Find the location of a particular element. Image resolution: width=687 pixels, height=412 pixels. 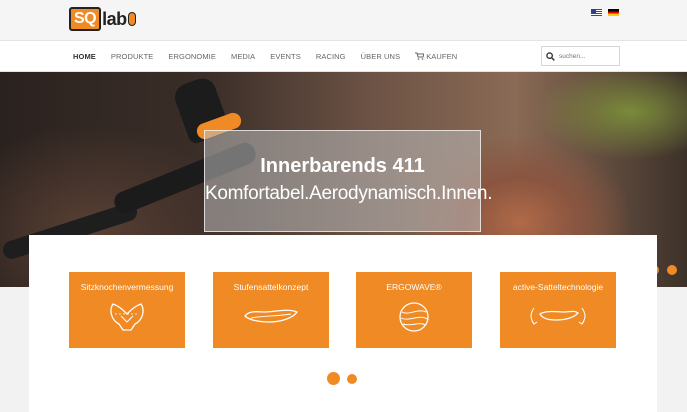

feature-card-sitzknochenvermessung: Sitzknochenvermessung is located at coordinates (127, 310).